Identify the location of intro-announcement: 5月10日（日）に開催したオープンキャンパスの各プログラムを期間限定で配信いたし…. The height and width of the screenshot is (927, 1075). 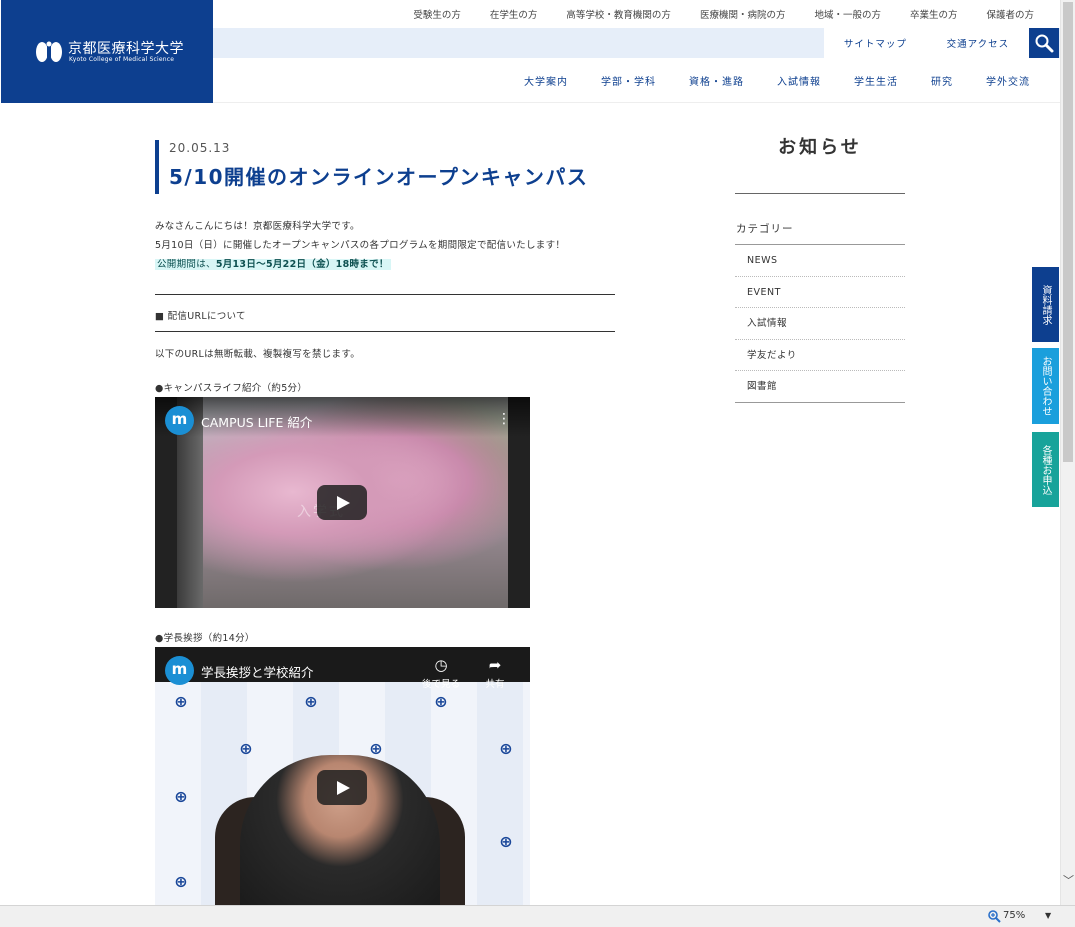
(360, 245).